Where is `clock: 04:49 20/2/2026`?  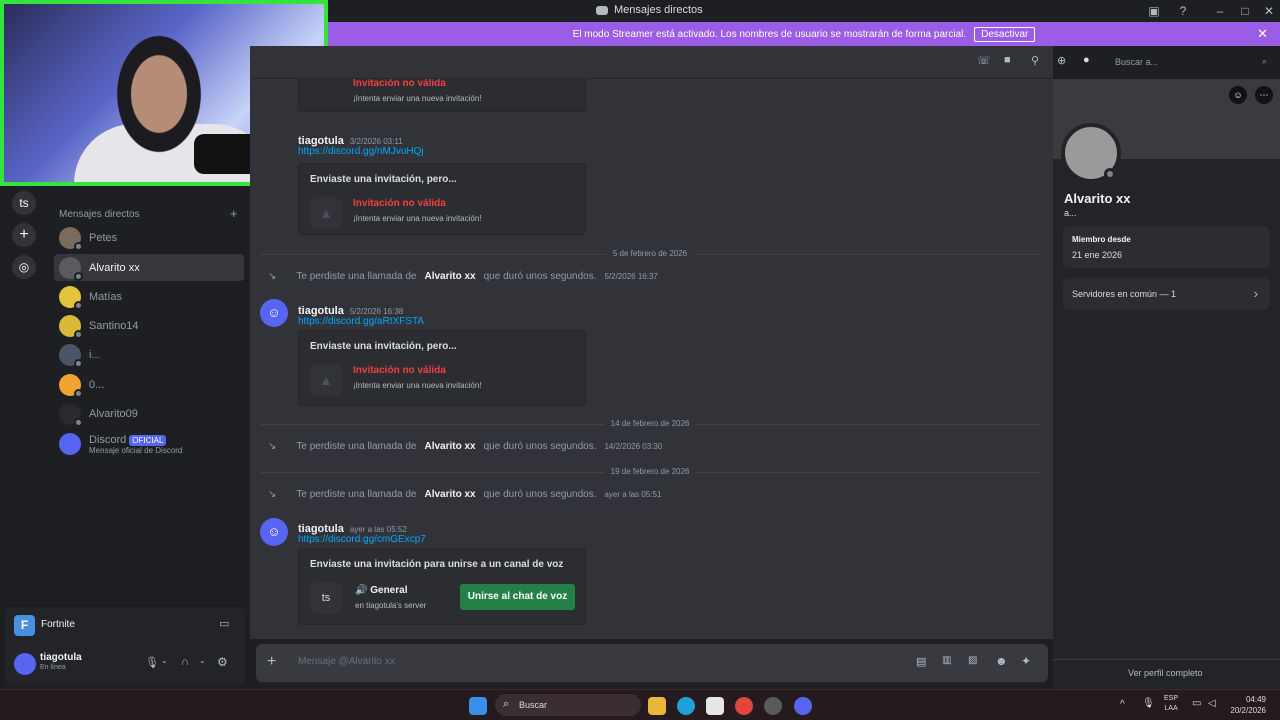
clock: 04:49 20/2/2026 is located at coordinates (1246, 705).